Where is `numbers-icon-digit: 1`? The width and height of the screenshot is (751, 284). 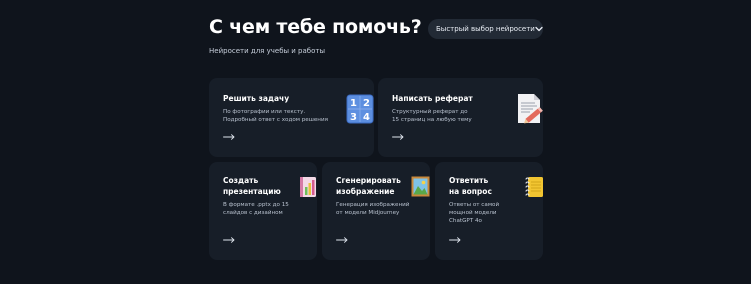 numbers-icon-digit: 1 is located at coordinates (353, 103).